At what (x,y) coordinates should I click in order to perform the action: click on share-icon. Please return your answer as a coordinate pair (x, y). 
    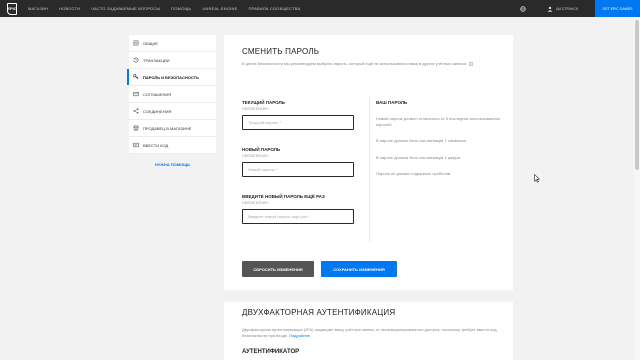
    Looking at the image, I should click on (136, 111).